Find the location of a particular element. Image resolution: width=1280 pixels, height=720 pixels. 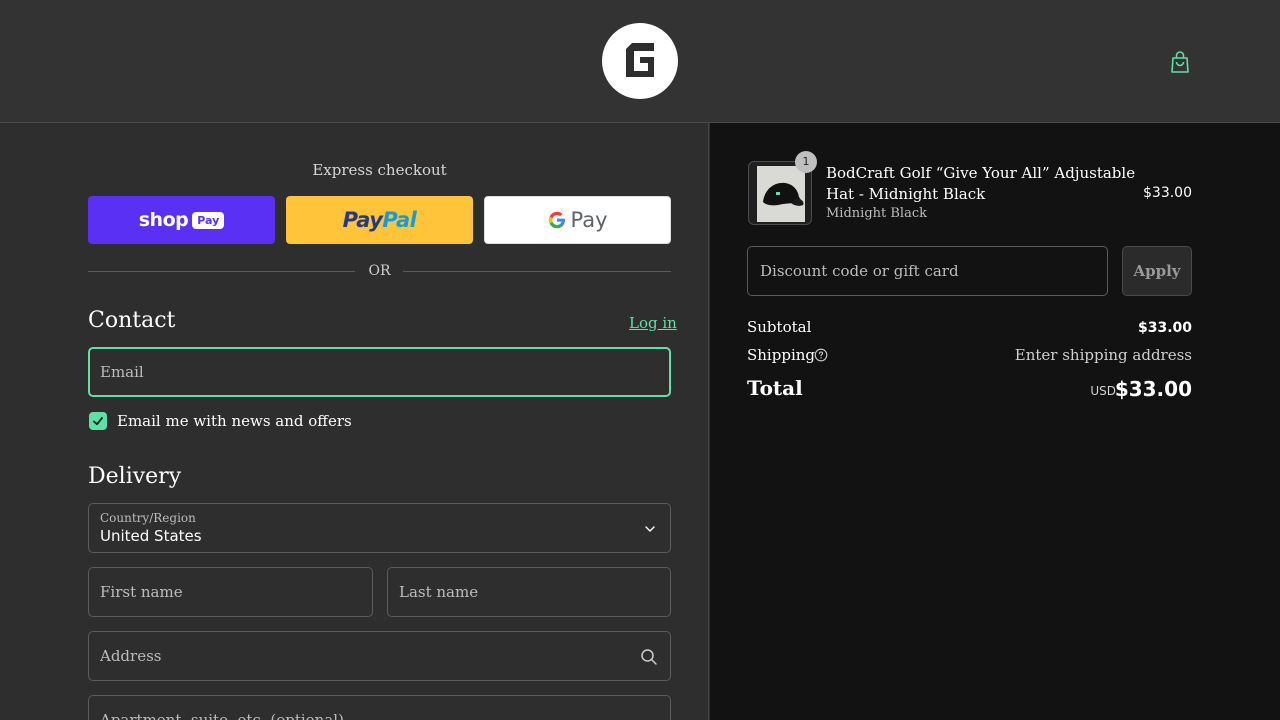

shopping-bag-icon is located at coordinates (1180, 62).